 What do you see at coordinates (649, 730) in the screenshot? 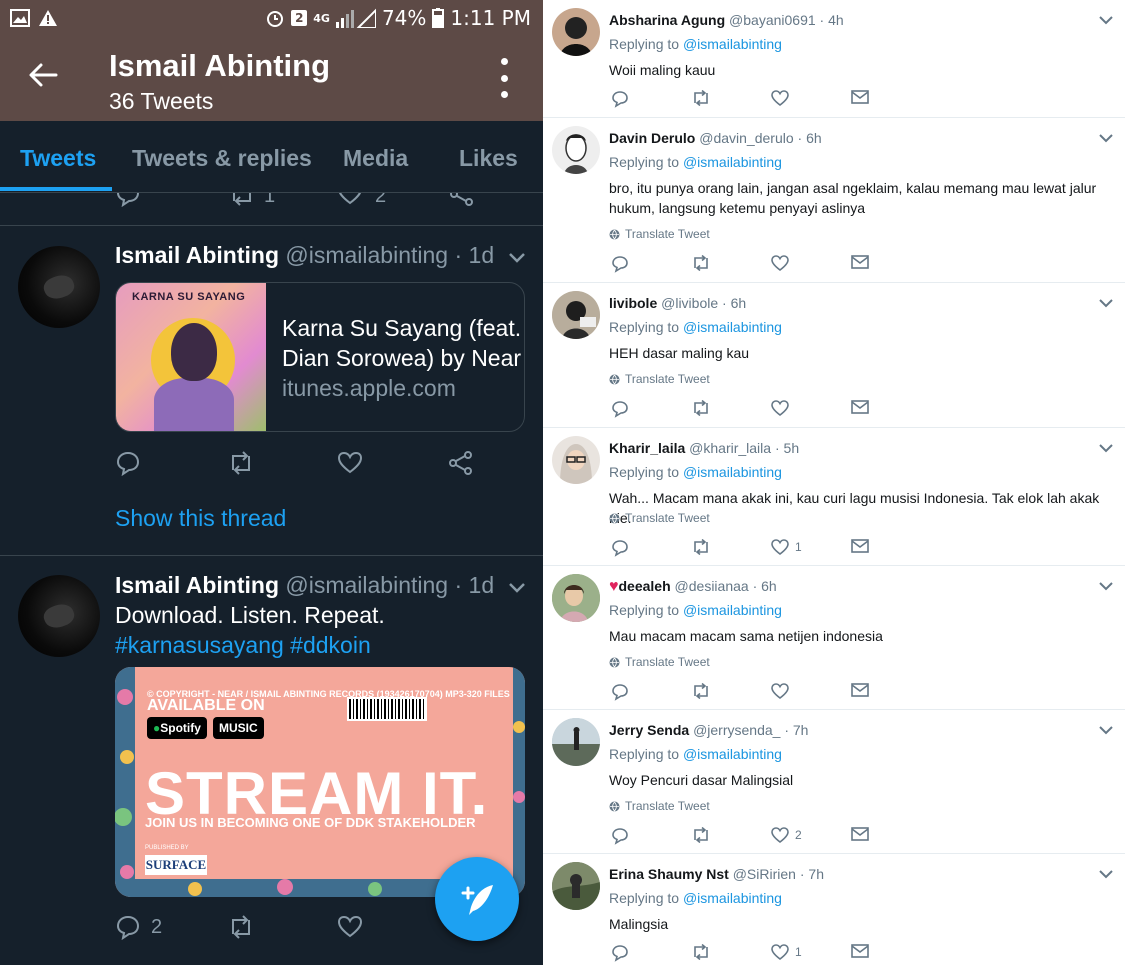
I see `reply-author-name: Jerry Senda` at bounding box center [649, 730].